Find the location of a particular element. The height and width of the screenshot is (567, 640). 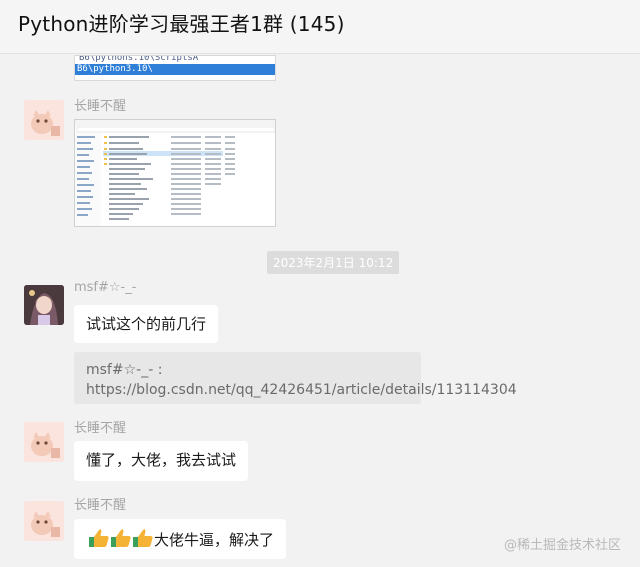

image-text-line-selected: B6\python3.10\ is located at coordinates (175, 69).